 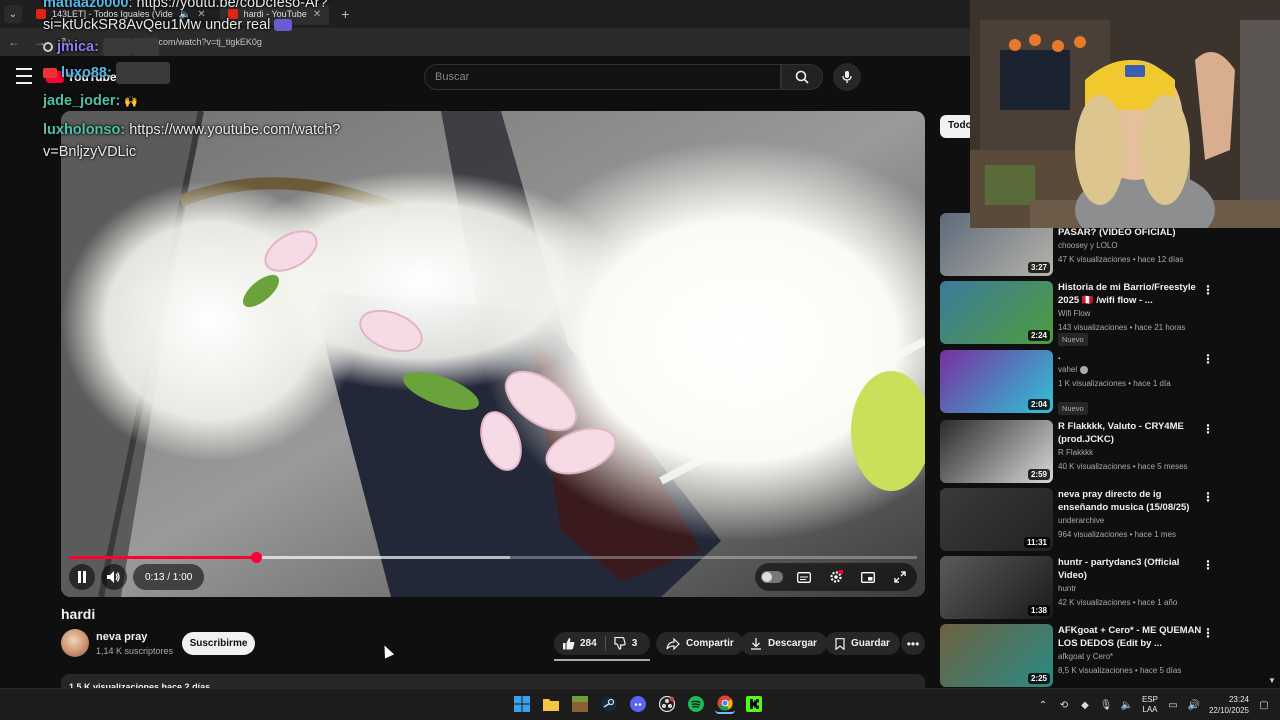 I want to click on volume-icon, so click(x=113, y=577).